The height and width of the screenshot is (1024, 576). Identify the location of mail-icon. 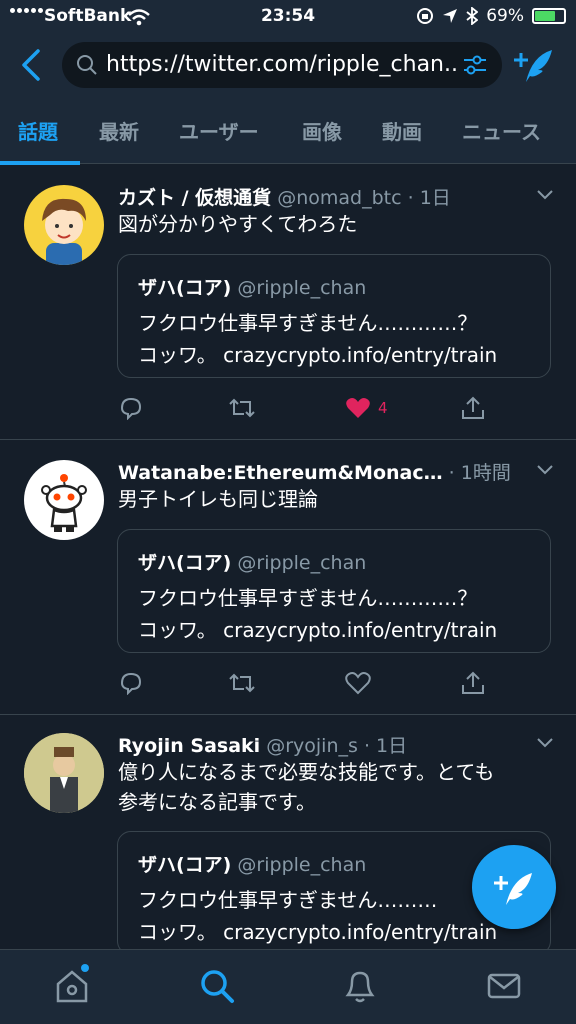
(504, 986).